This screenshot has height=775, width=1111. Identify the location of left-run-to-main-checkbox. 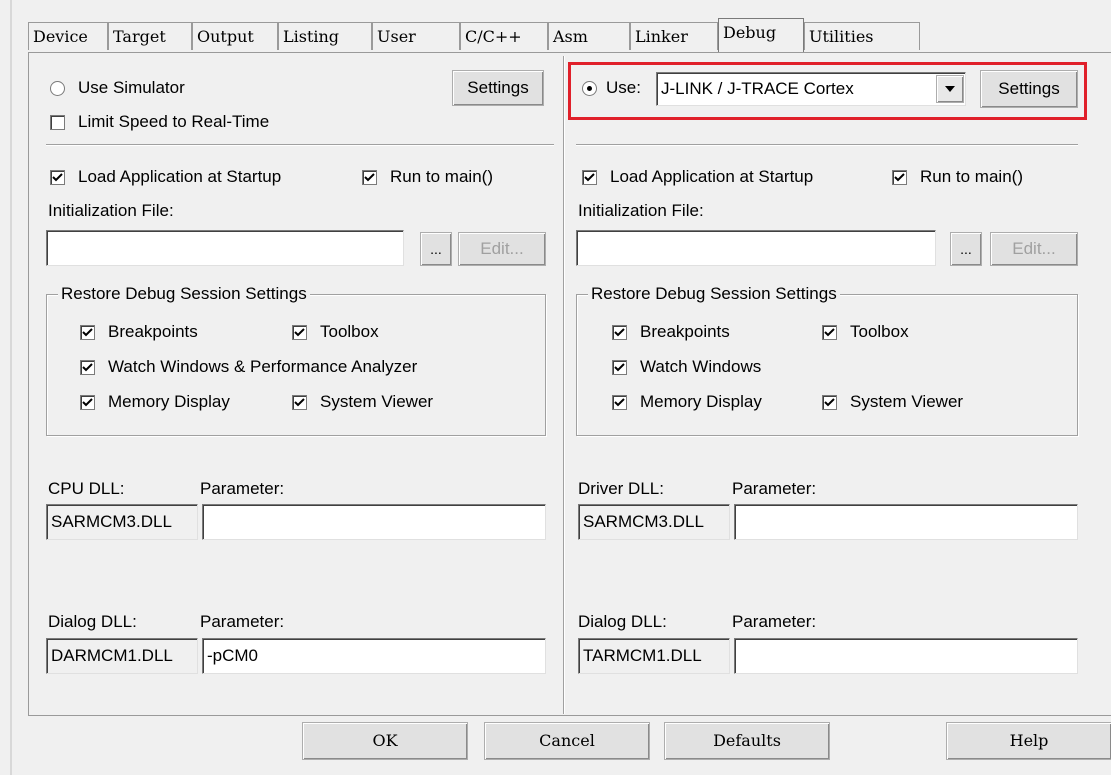
(369, 177).